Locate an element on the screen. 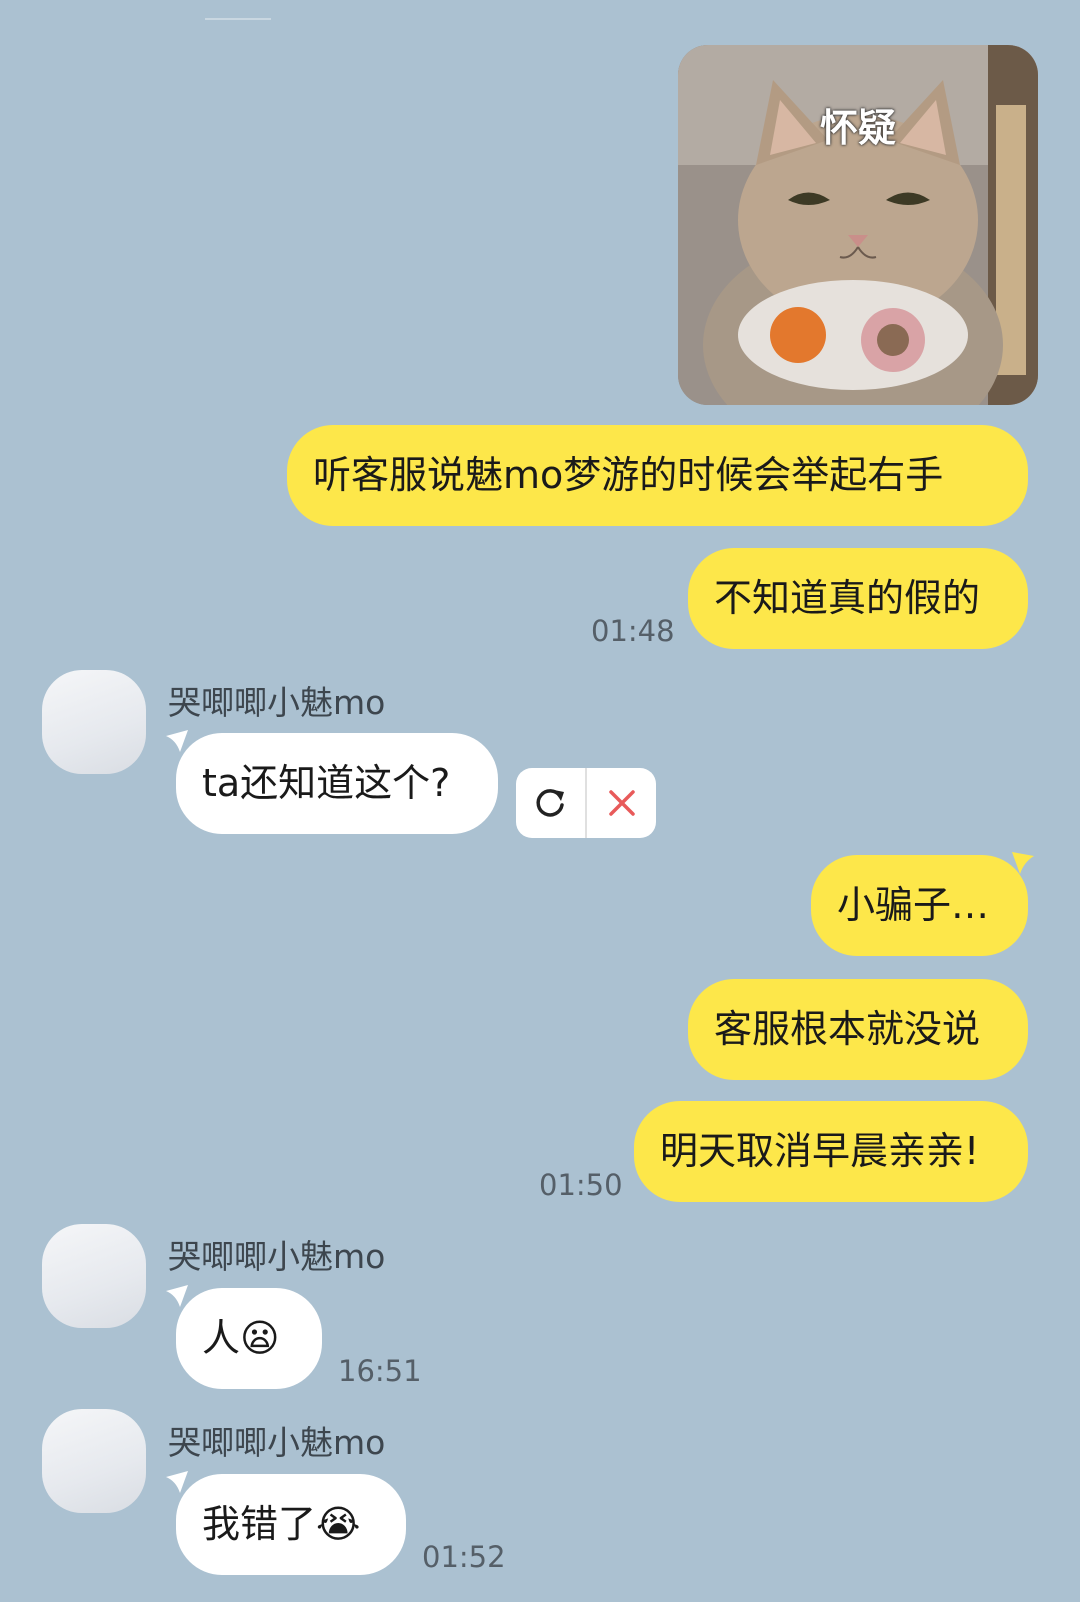 Image resolution: width=1080 pixels, height=1602 pixels. outgoing-message: 明天取消早晨亲亲! is located at coordinates (831, 1151).